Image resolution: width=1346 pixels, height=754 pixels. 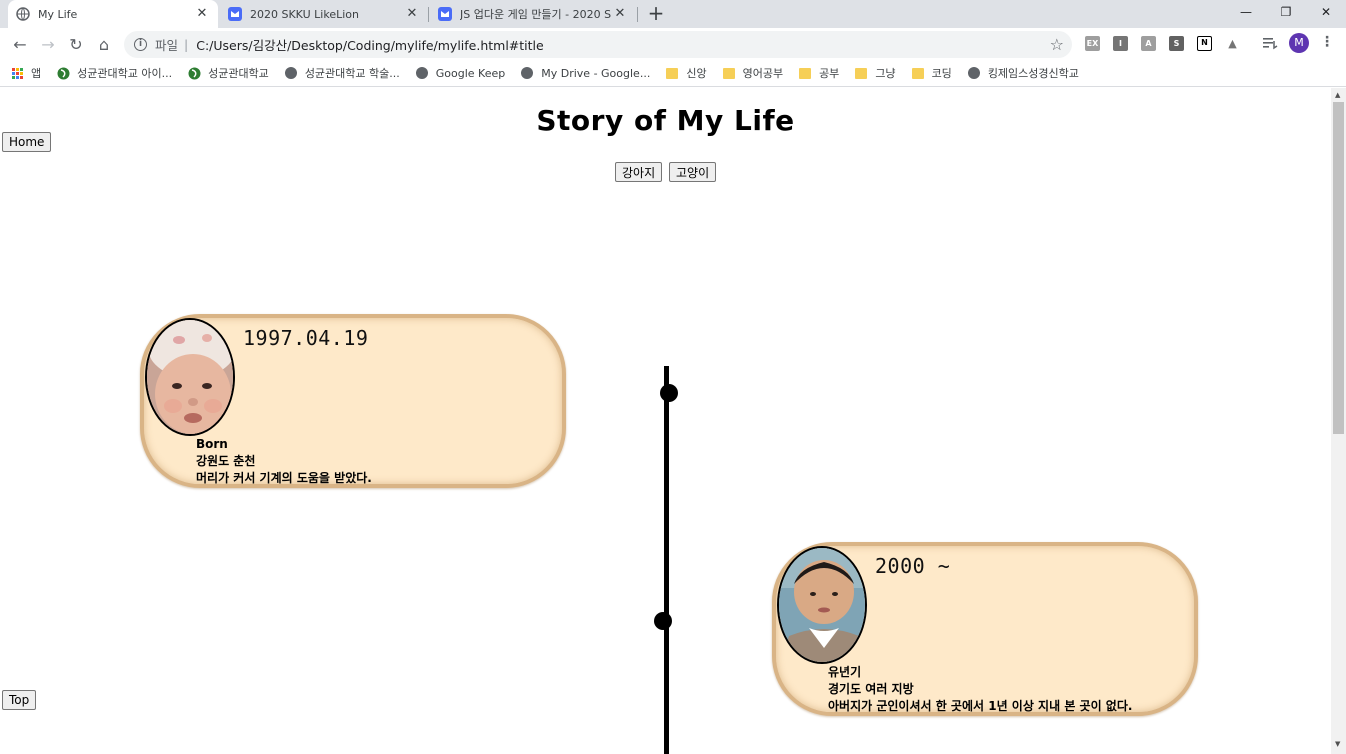 I want to click on bookmark-apps: 앱, so click(x=26, y=73).